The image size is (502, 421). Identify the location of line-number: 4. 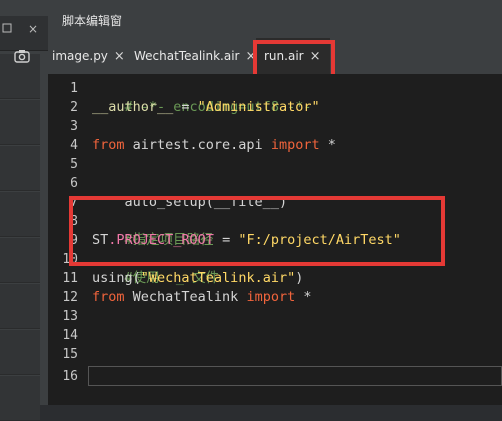
(74, 145).